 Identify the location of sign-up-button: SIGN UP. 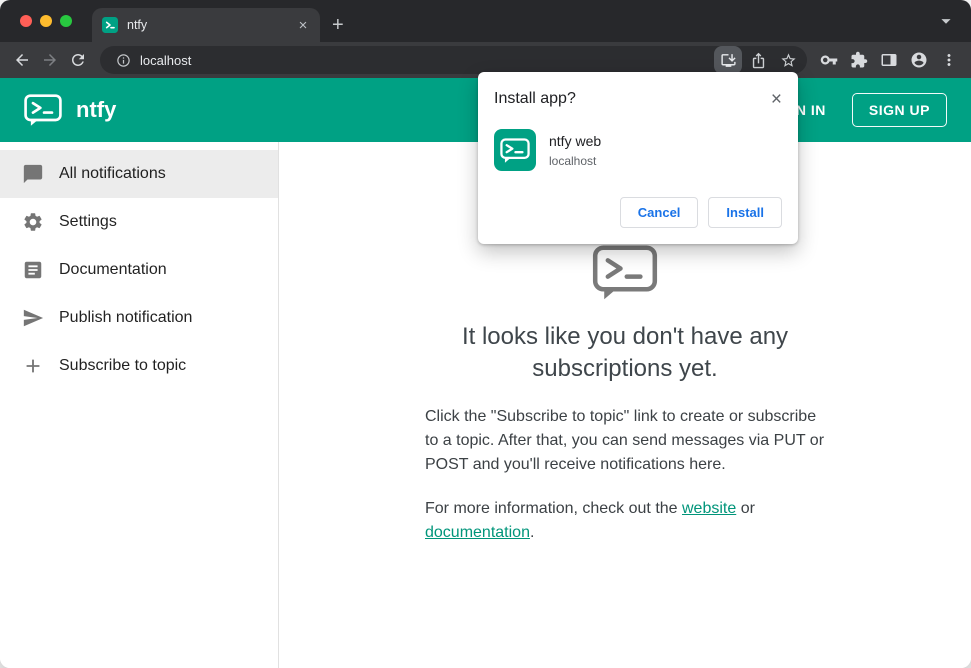
(899, 110).